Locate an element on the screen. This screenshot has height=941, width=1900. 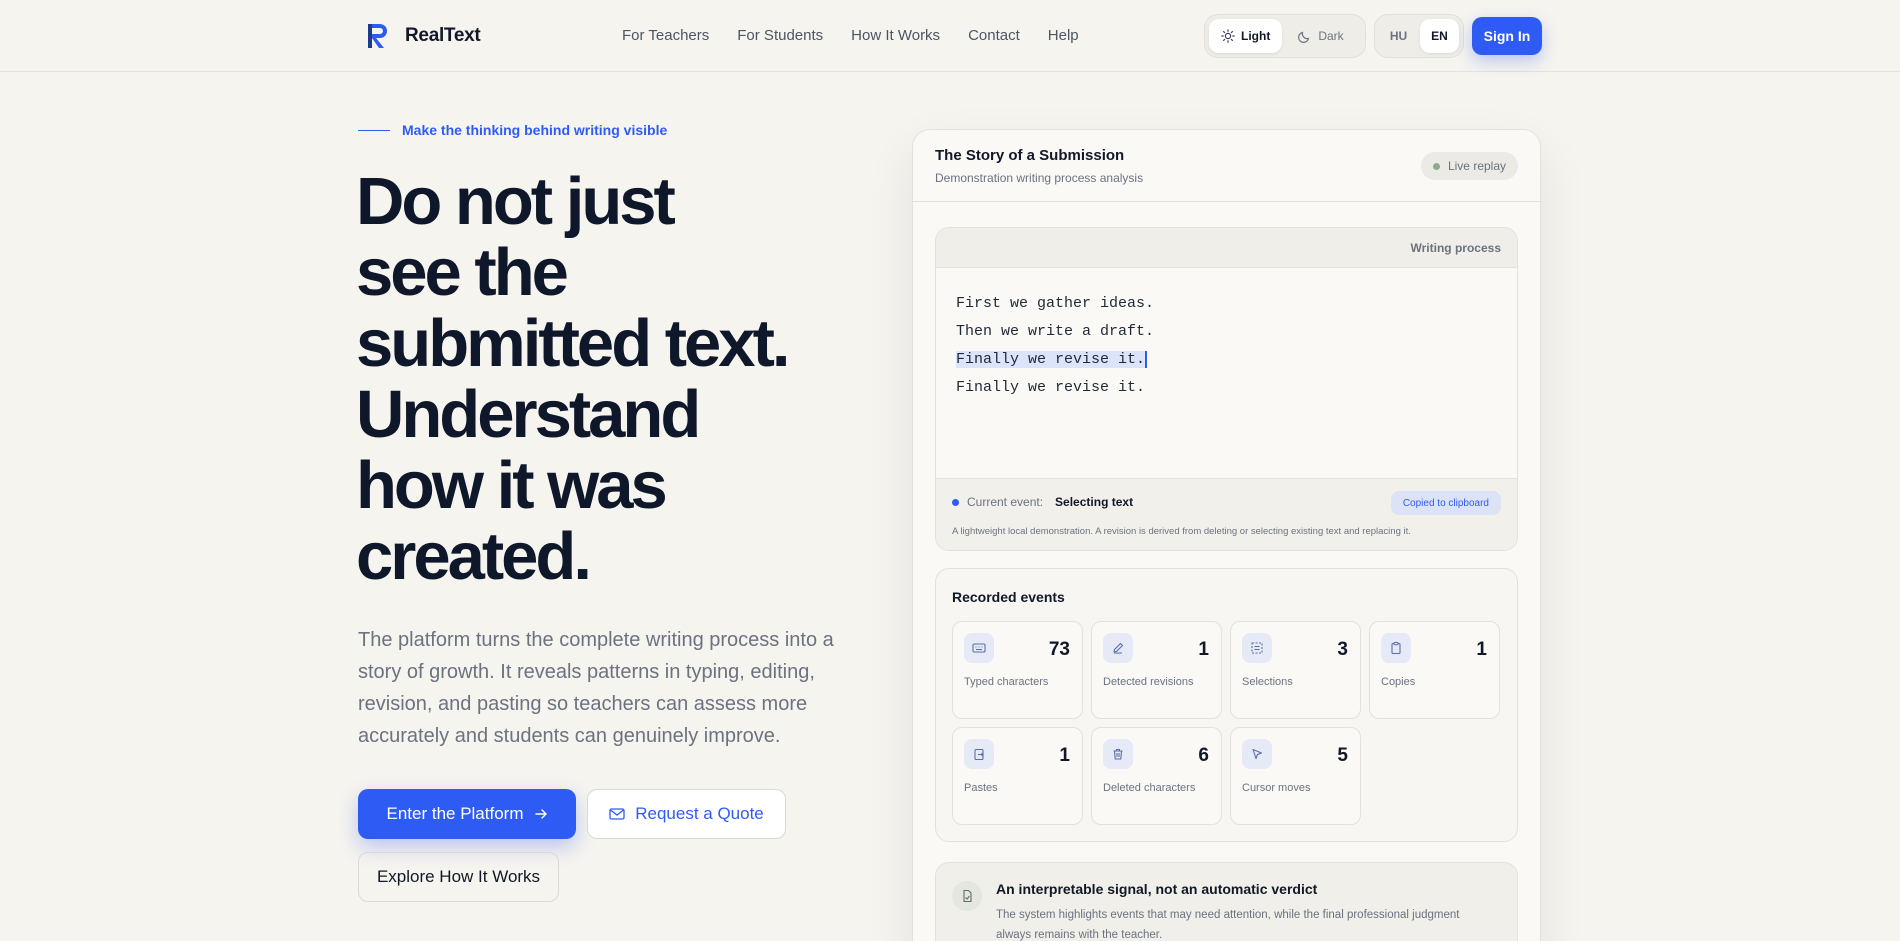
lang-en-button: EN is located at coordinates (1439, 36).